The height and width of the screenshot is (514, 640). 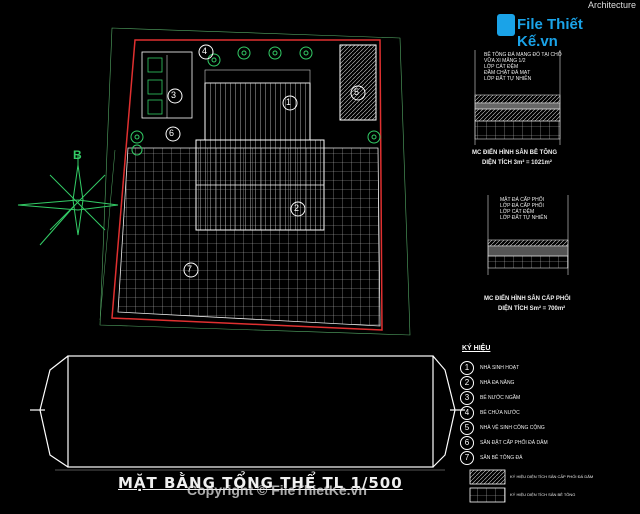 I want to click on building-label-5: 5, so click(x=357, y=92).